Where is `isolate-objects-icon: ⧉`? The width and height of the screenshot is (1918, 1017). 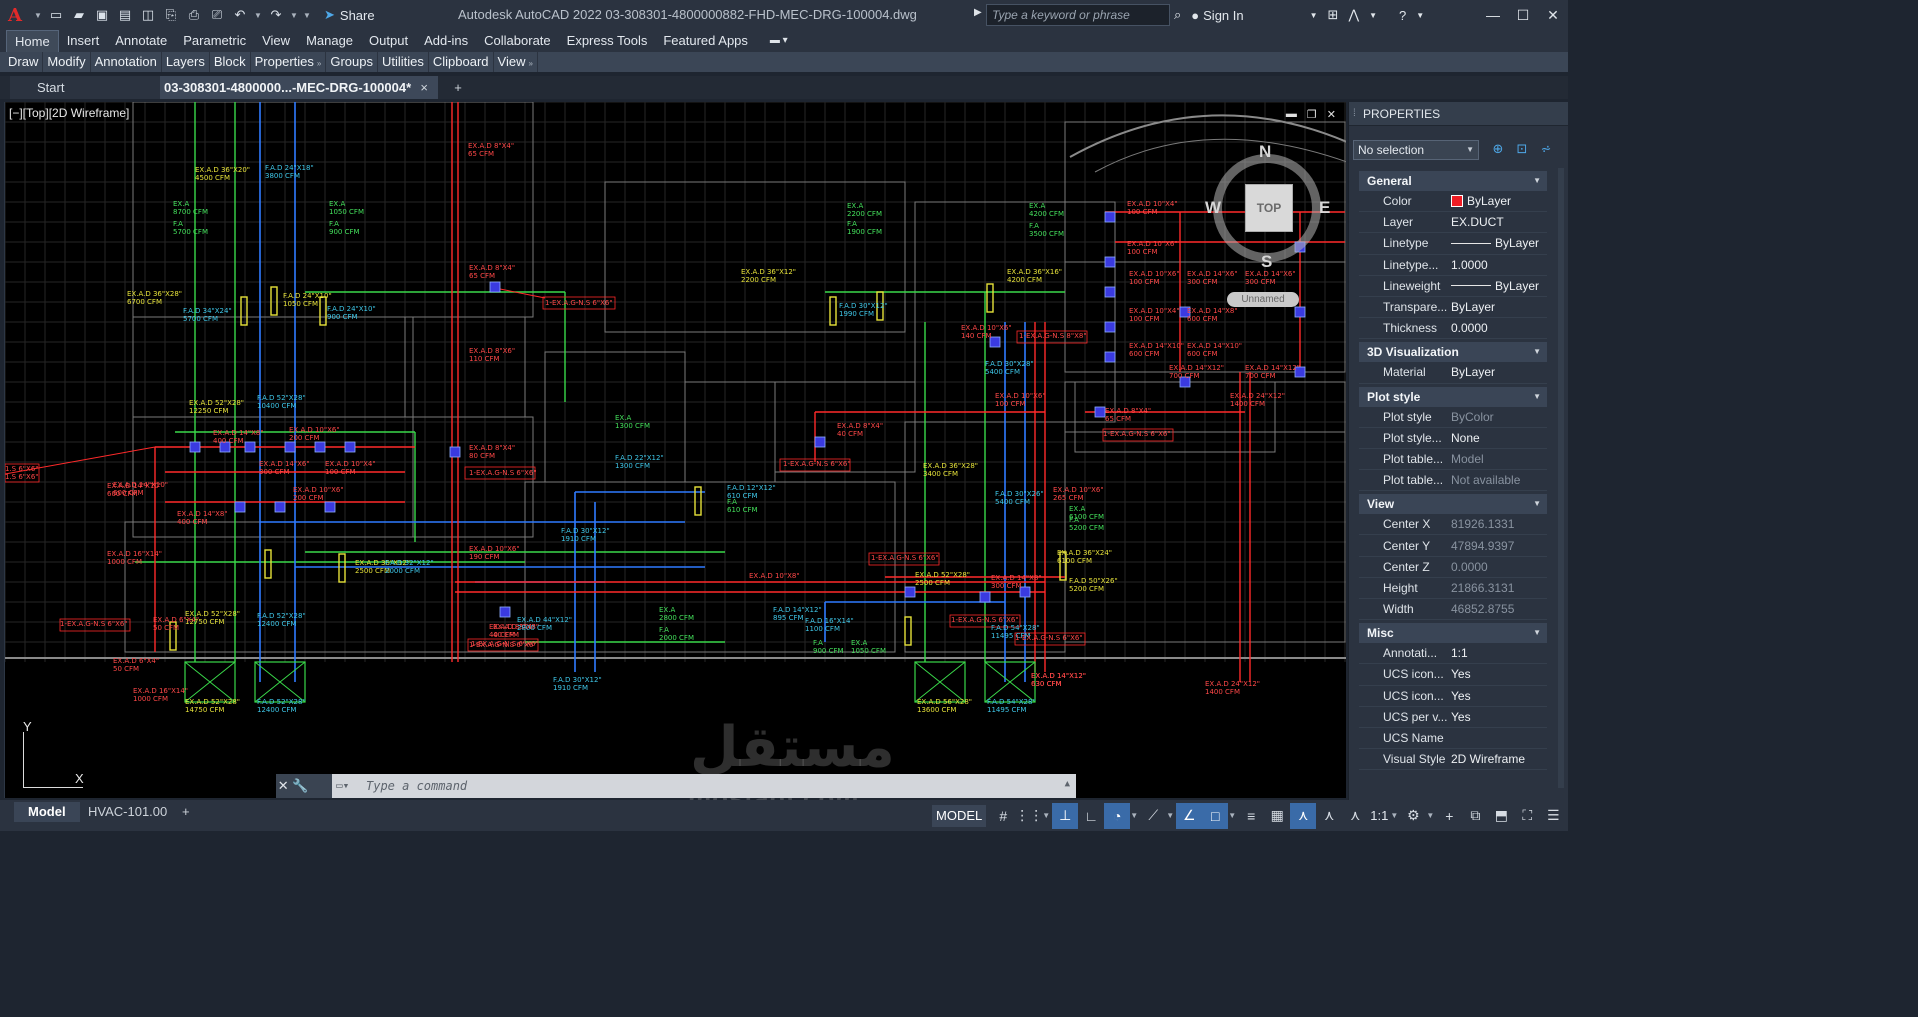
isolate-objects-icon: ⧉ is located at coordinates (1475, 816).